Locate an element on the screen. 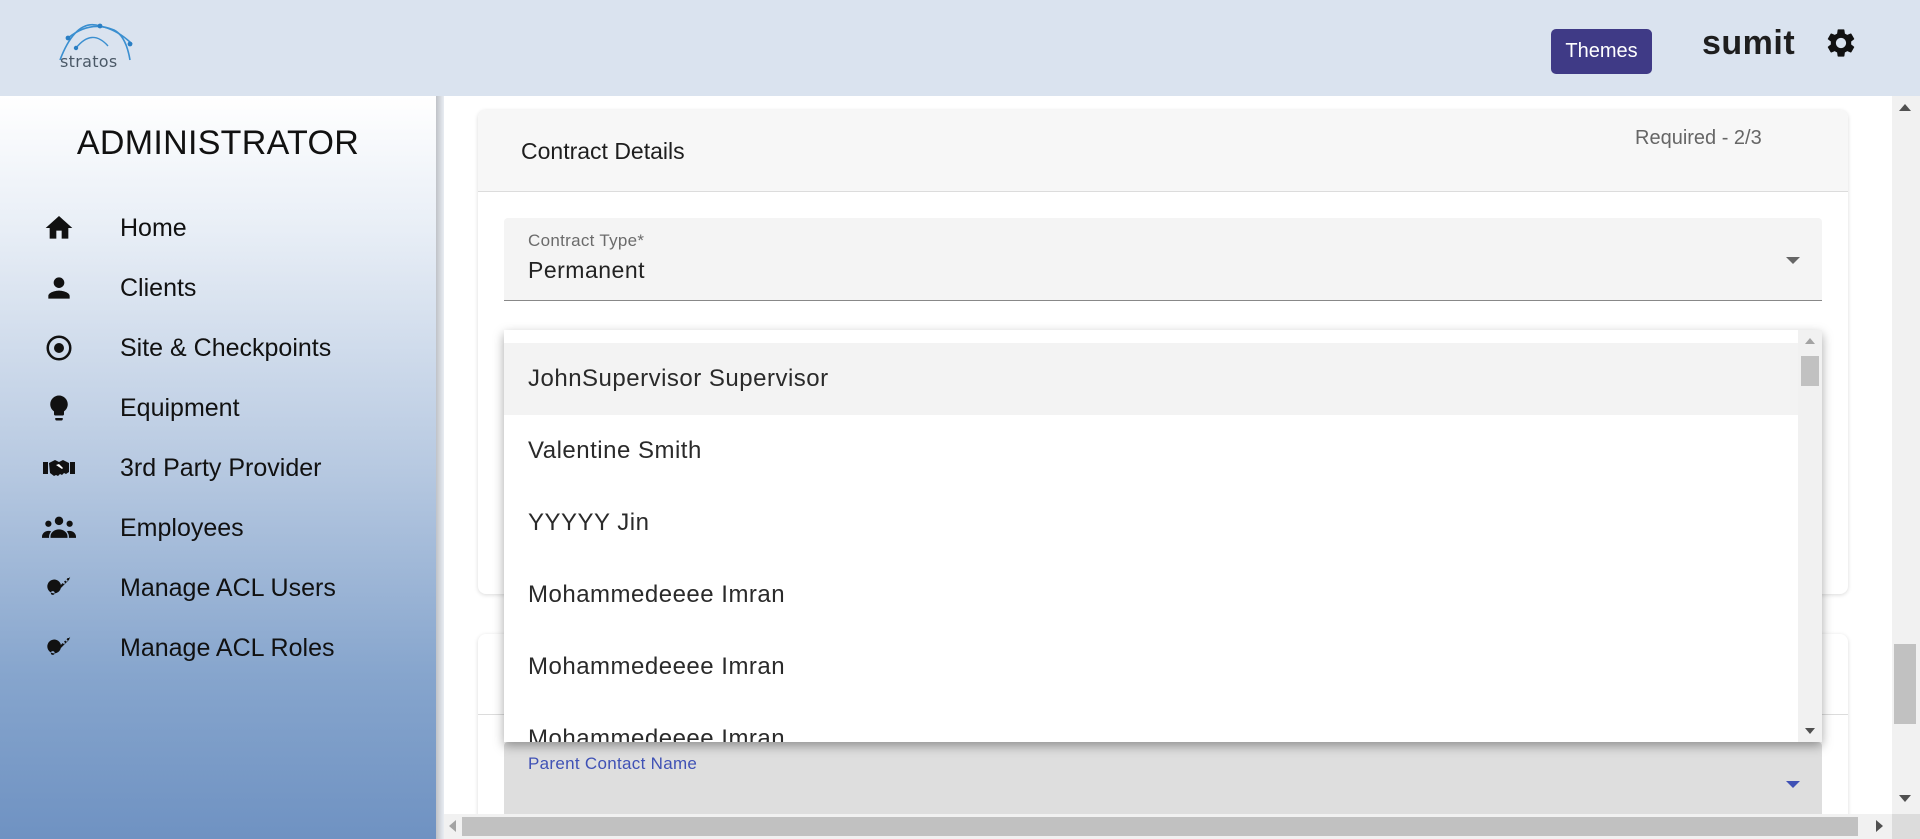  parent-contact-name-label: Parent Contact Name is located at coordinates (613, 763).